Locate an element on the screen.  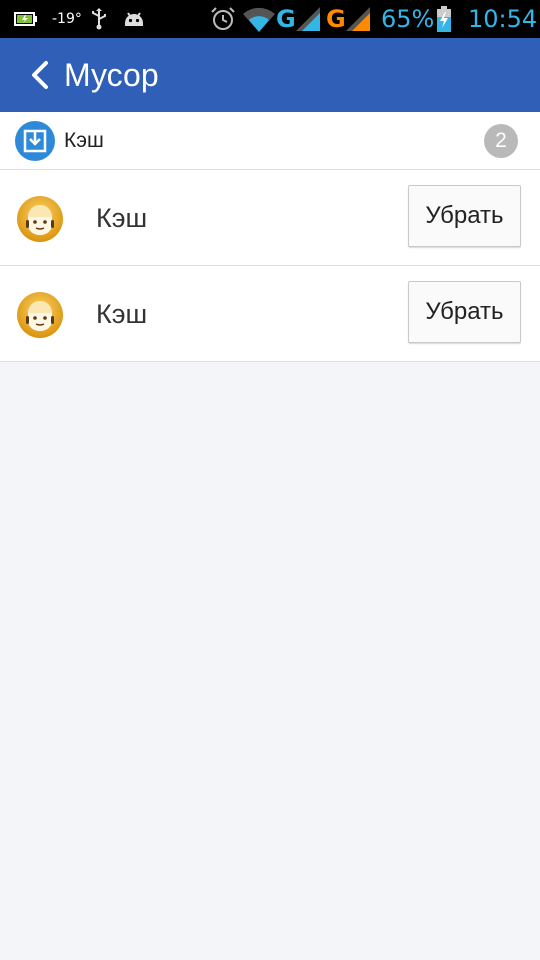
back-button is located at coordinates (40, 75).